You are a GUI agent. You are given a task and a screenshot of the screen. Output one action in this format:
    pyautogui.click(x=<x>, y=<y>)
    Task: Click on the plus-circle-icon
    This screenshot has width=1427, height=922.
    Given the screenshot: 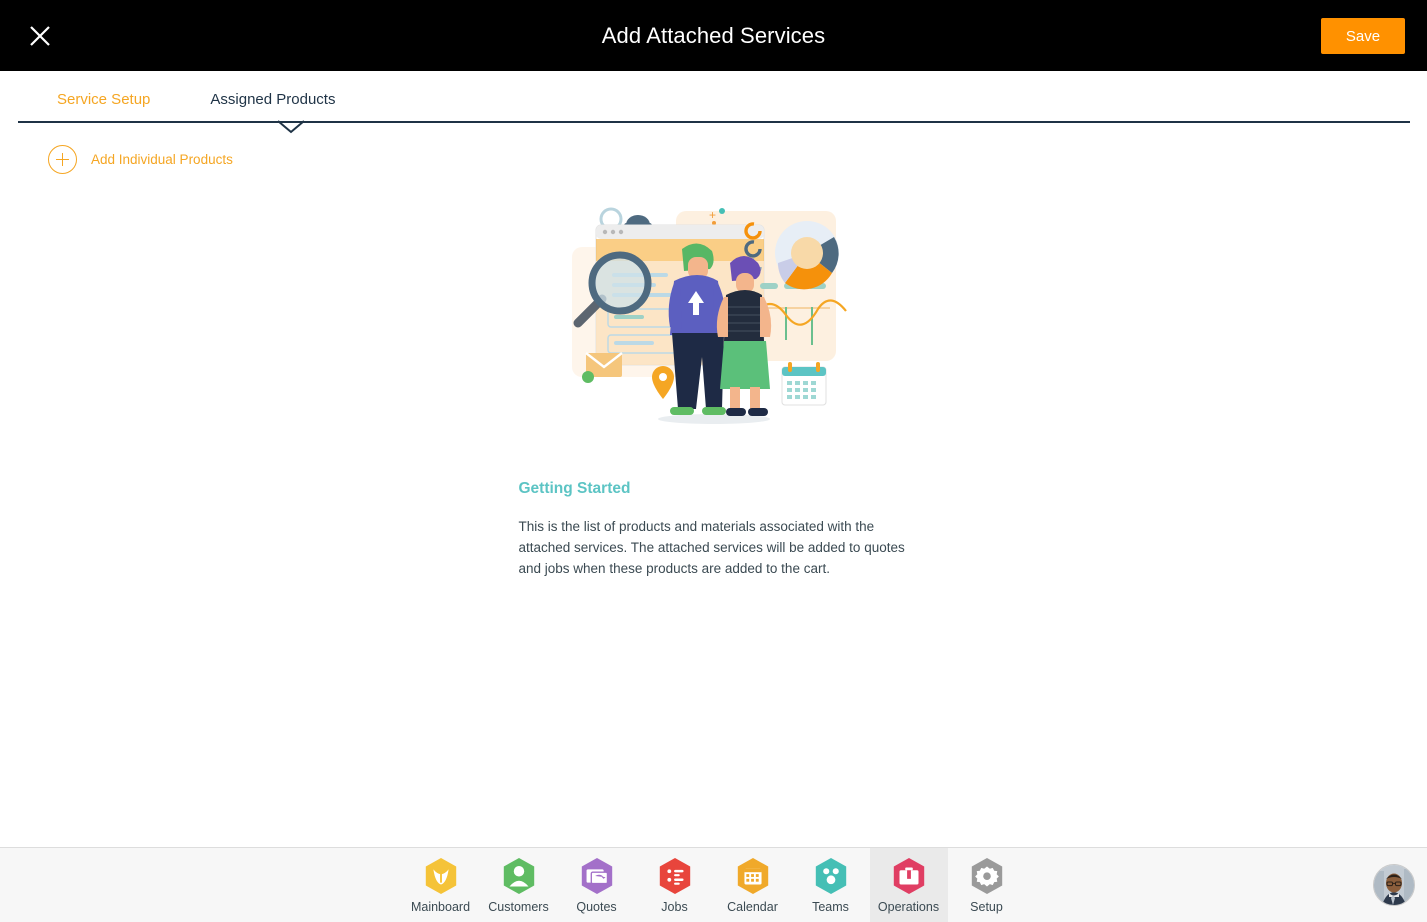 What is the action you would take?
    pyautogui.click(x=62, y=159)
    